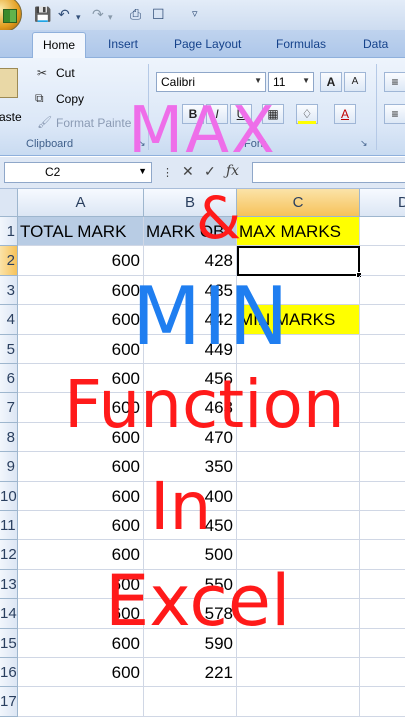 The width and height of the screenshot is (405, 720). I want to click on row-header: 6, so click(9, 379).